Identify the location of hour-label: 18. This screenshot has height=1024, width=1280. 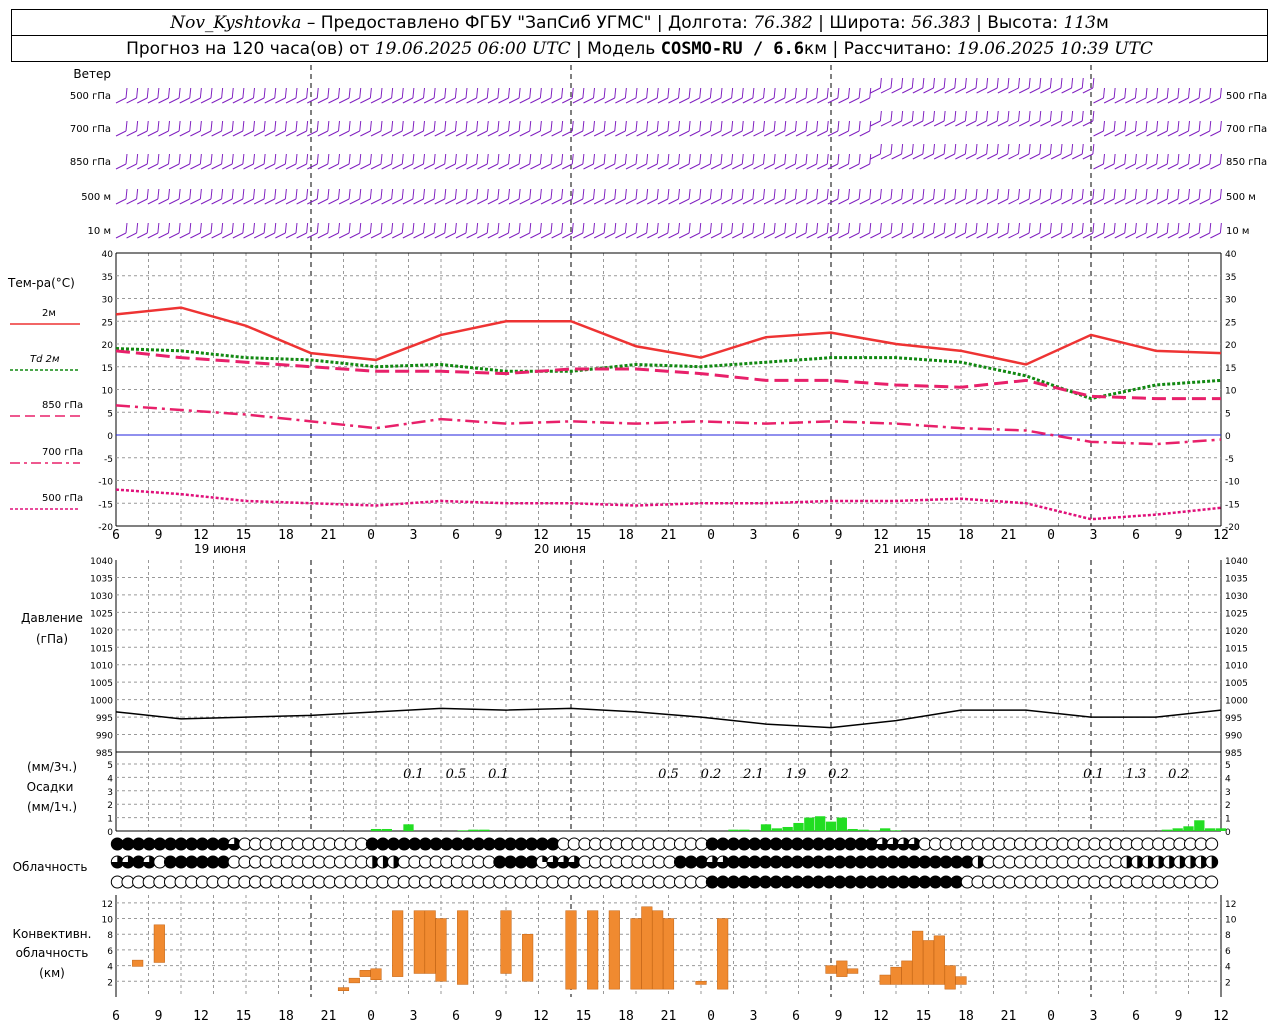
(626, 1016).